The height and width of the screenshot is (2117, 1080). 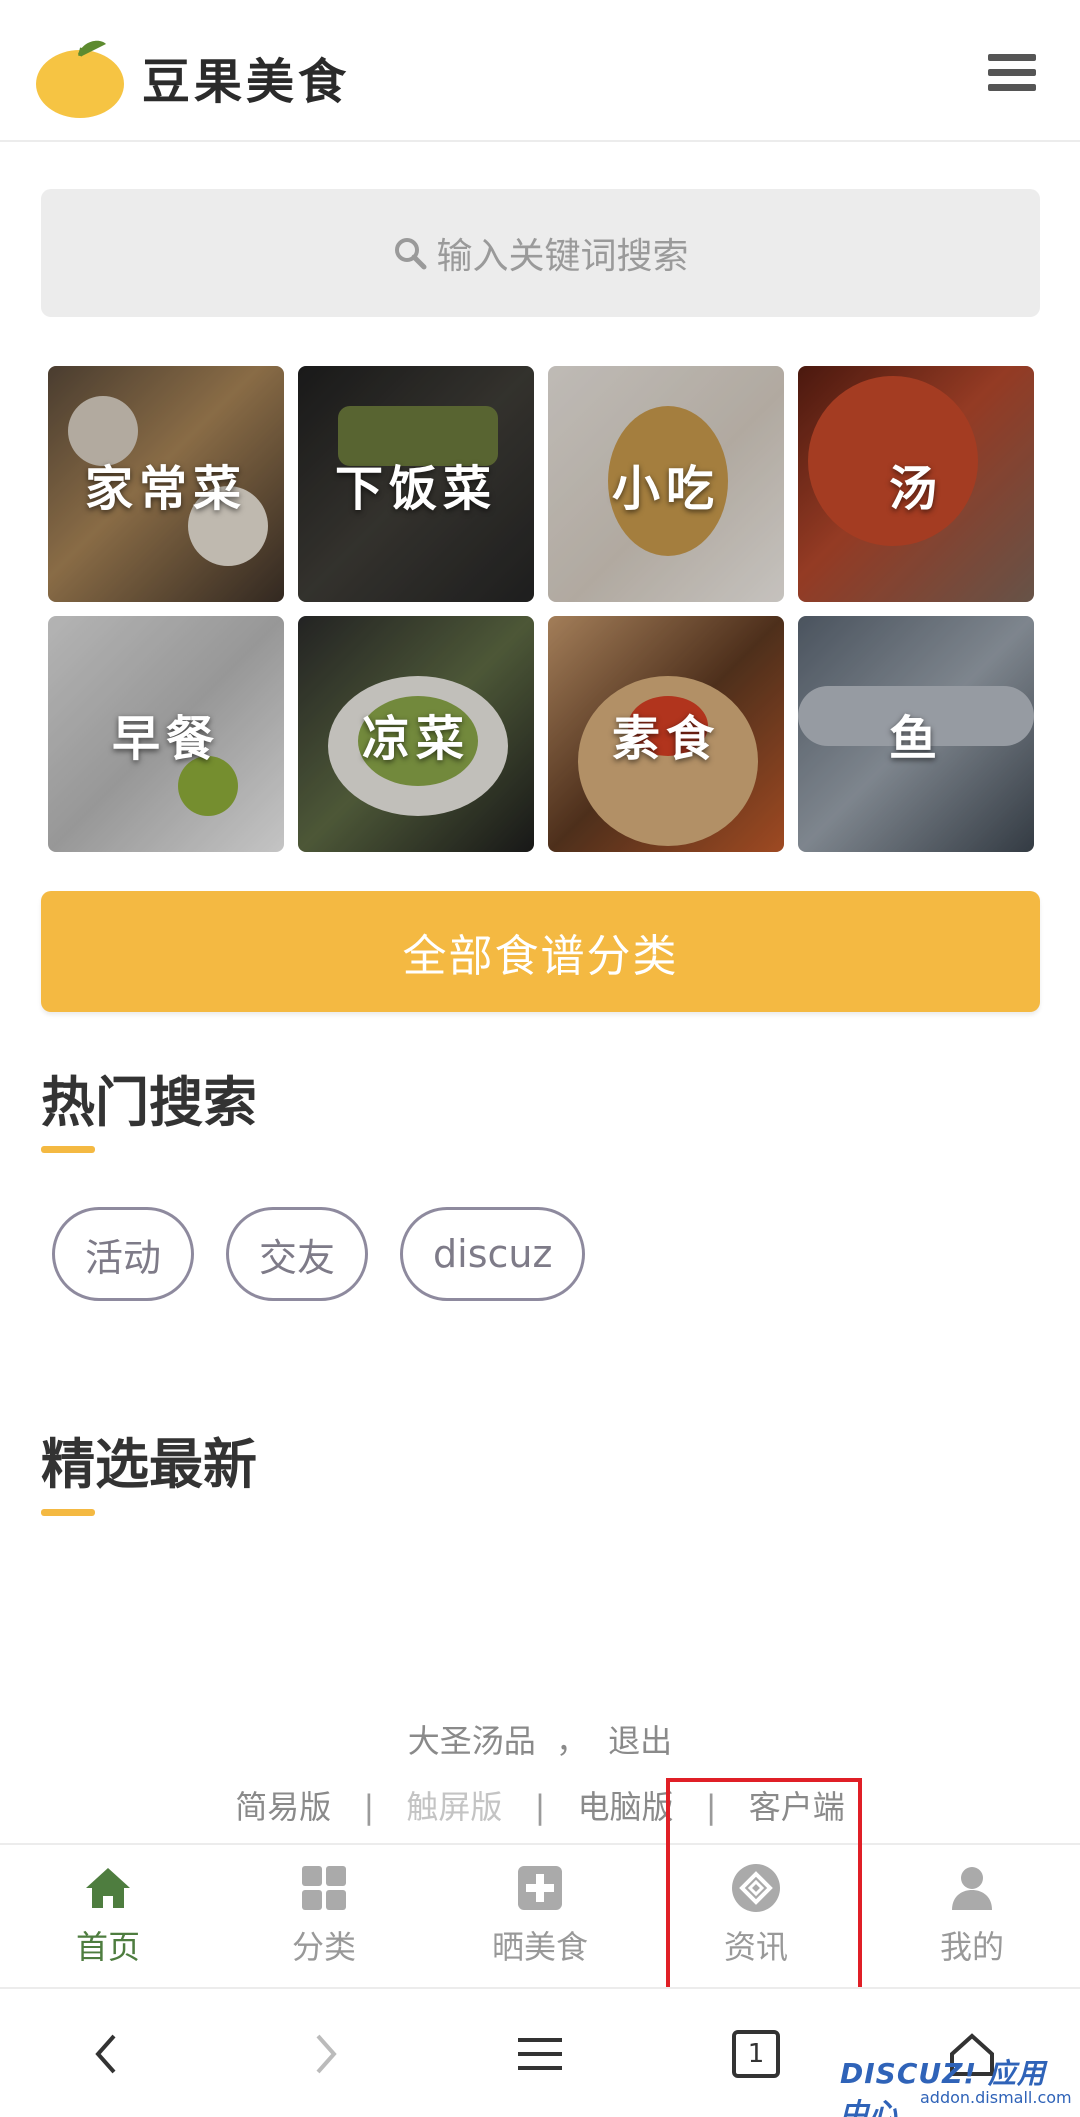 I want to click on logout-link: 退出, so click(x=640, y=1741).